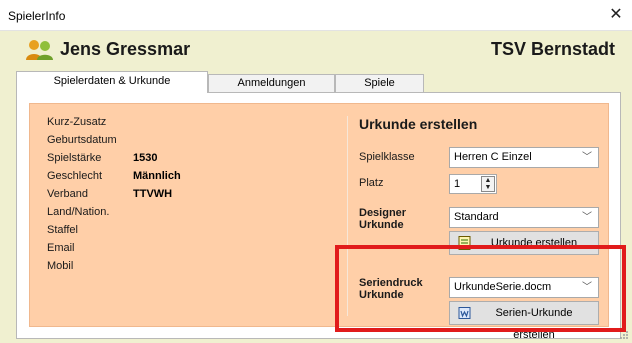 Image resolution: width=632 pixels, height=343 pixels. I want to click on verband-label: Verband, so click(67, 194).